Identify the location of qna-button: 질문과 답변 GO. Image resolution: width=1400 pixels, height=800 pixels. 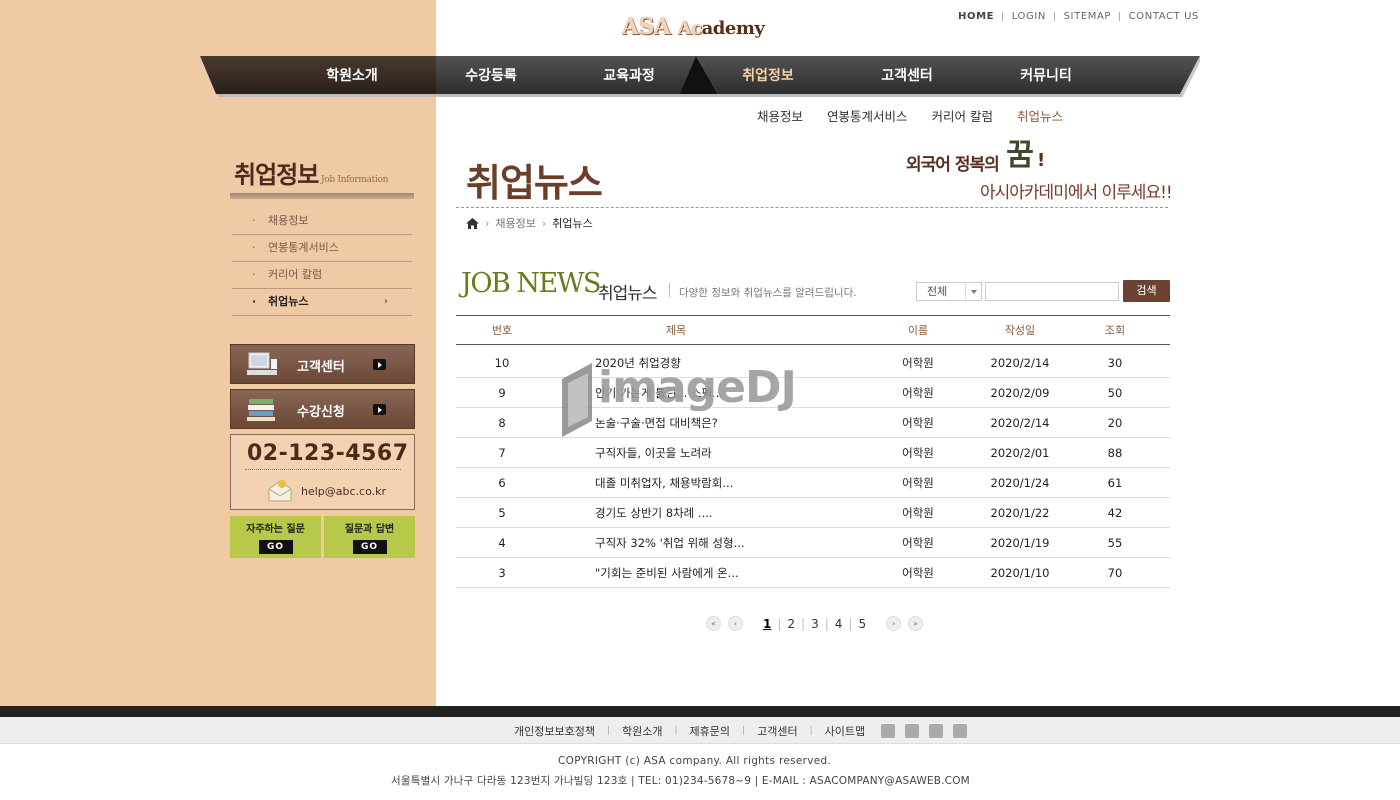
(369, 537).